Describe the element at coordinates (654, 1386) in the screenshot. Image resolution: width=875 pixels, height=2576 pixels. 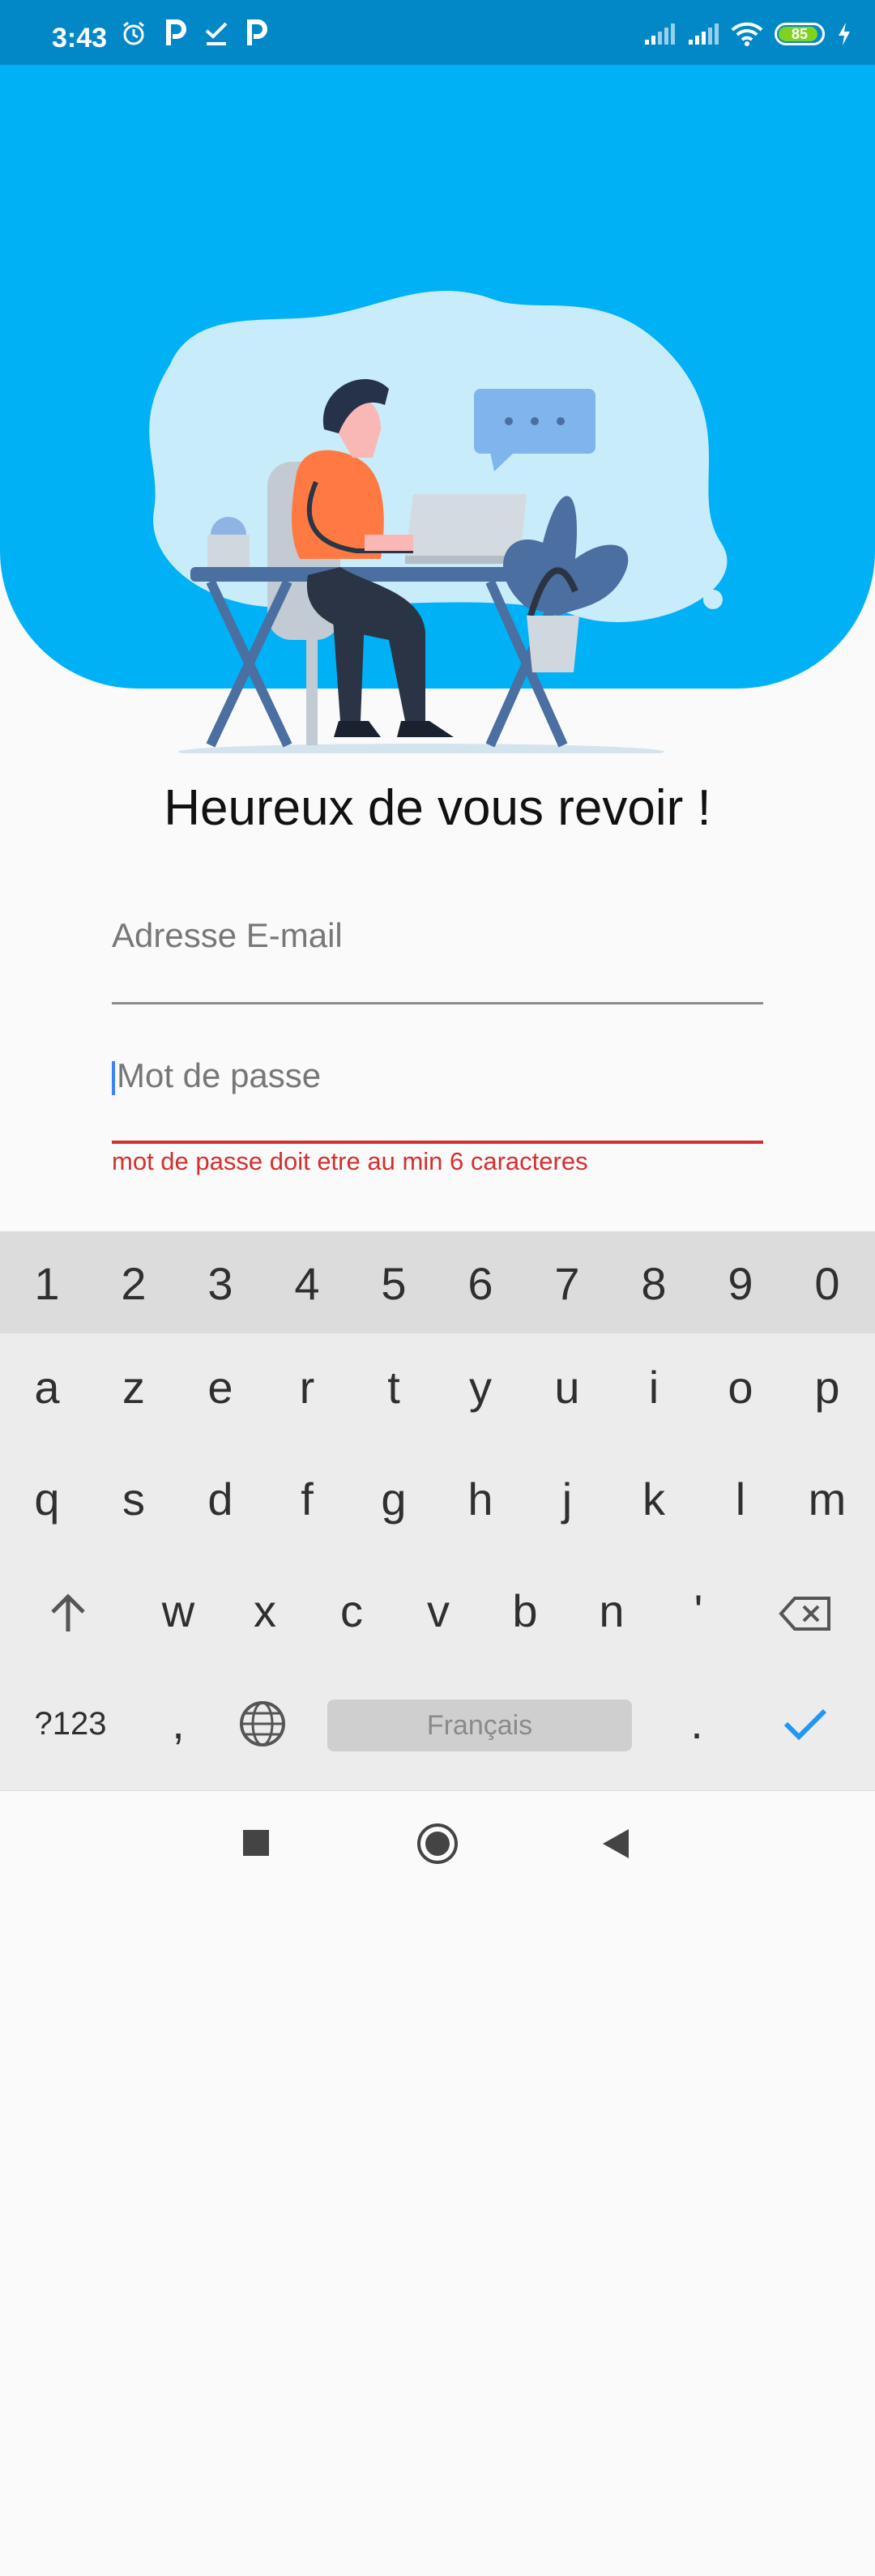
I see `letter-key: i` at that location.